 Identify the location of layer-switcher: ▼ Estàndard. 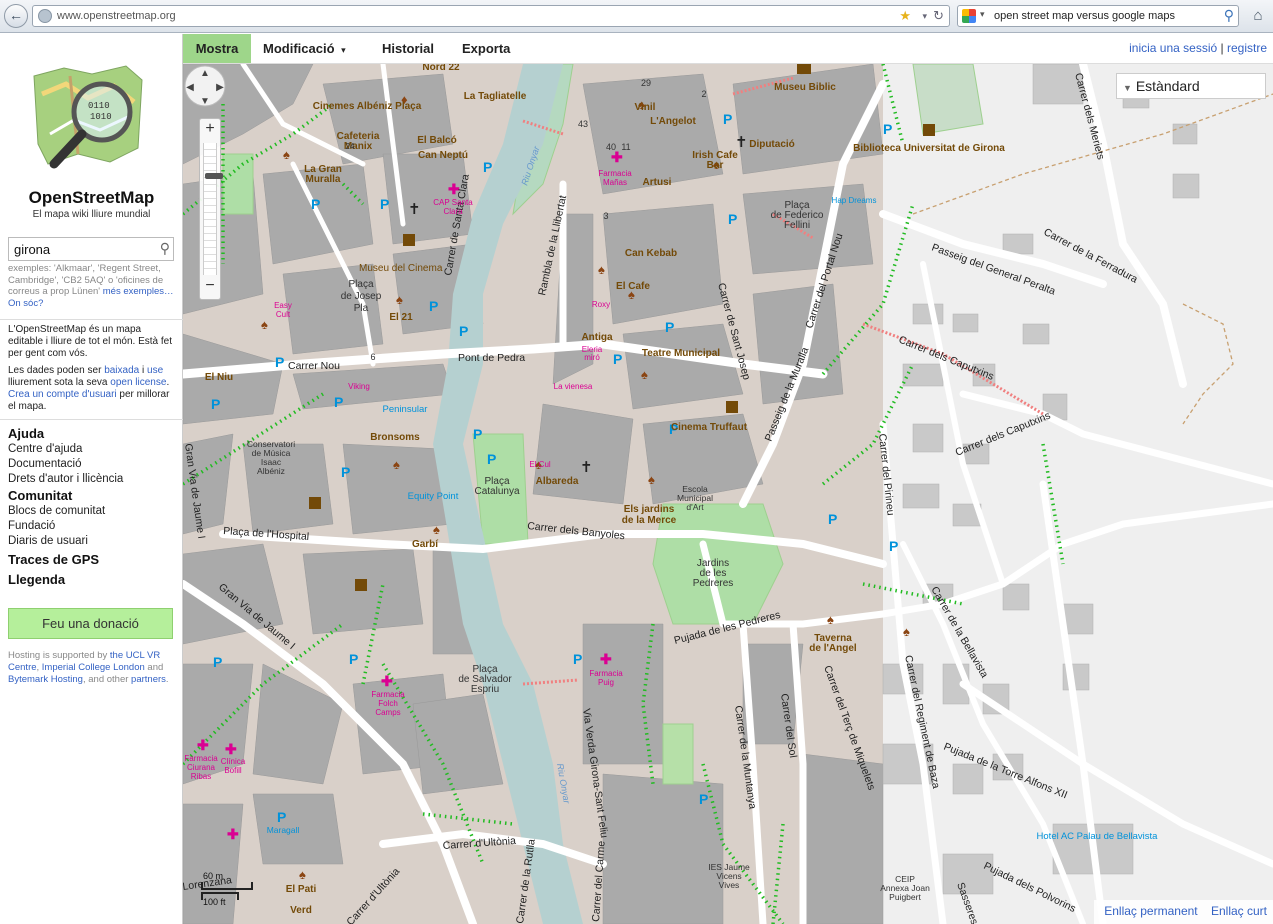
(1191, 86).